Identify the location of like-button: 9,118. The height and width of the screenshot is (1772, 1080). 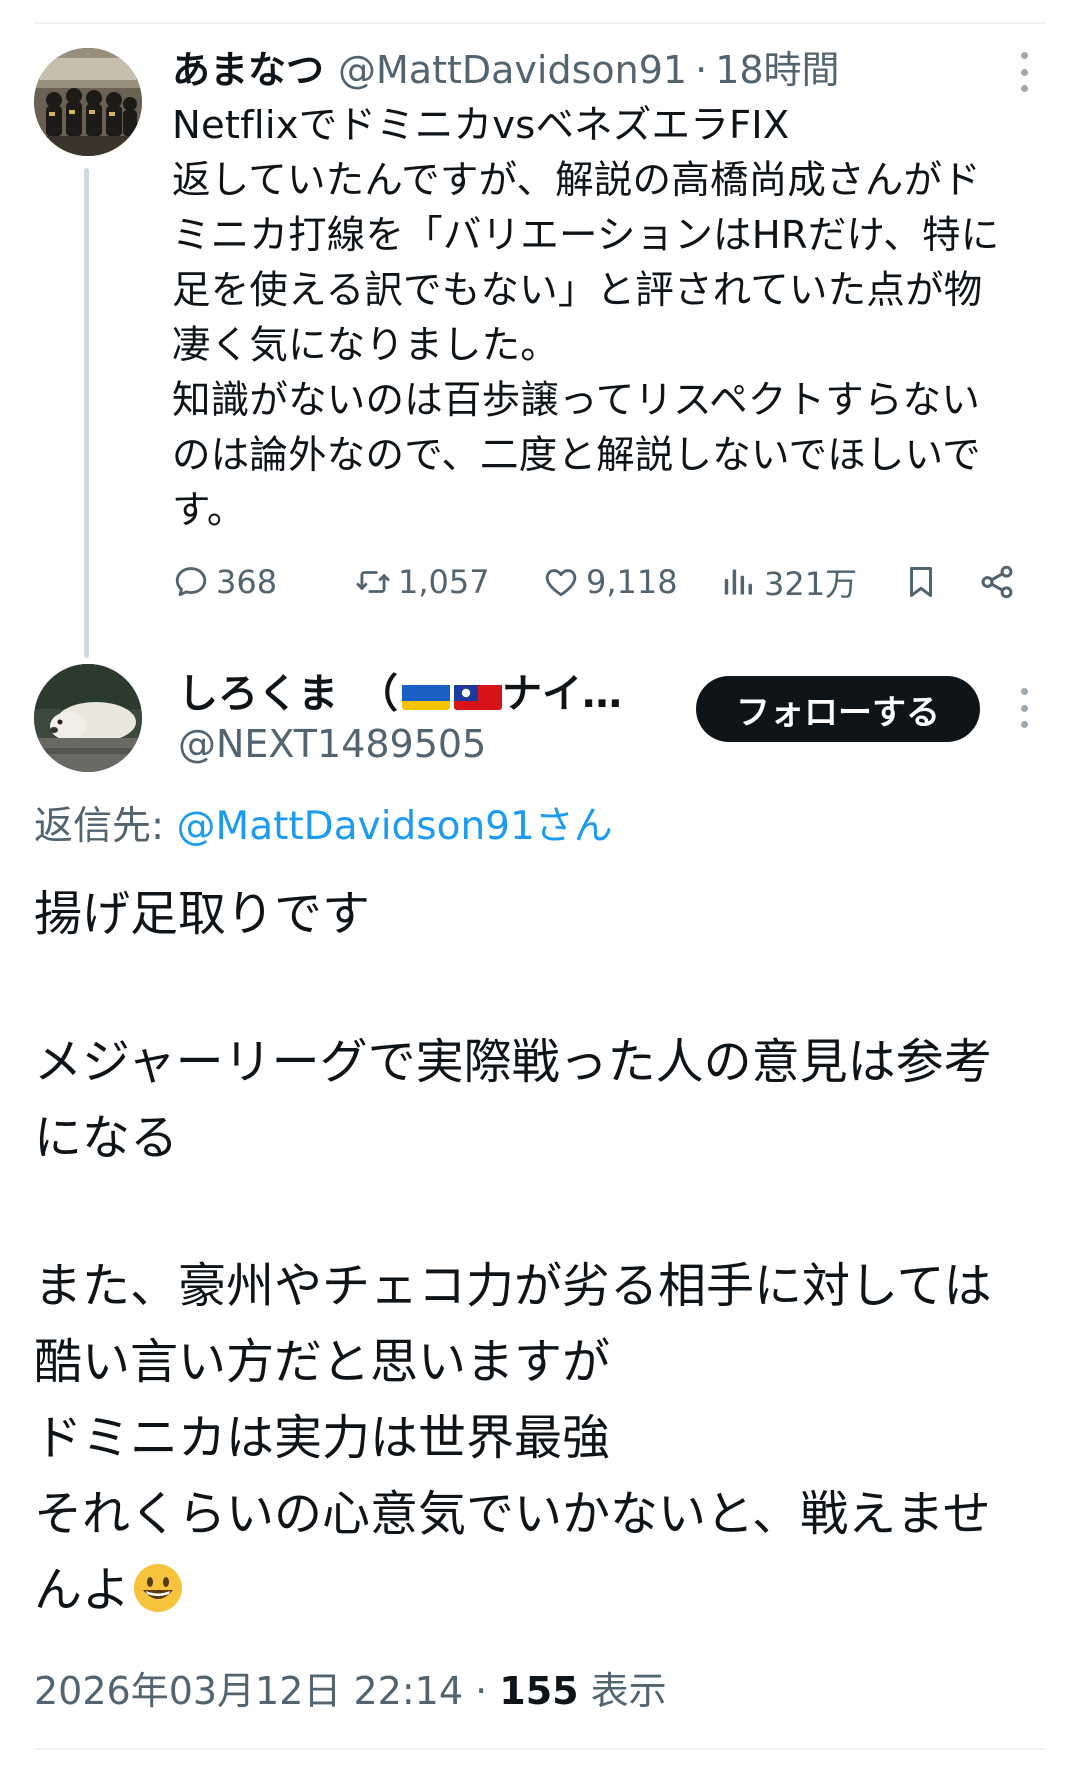
(610, 582).